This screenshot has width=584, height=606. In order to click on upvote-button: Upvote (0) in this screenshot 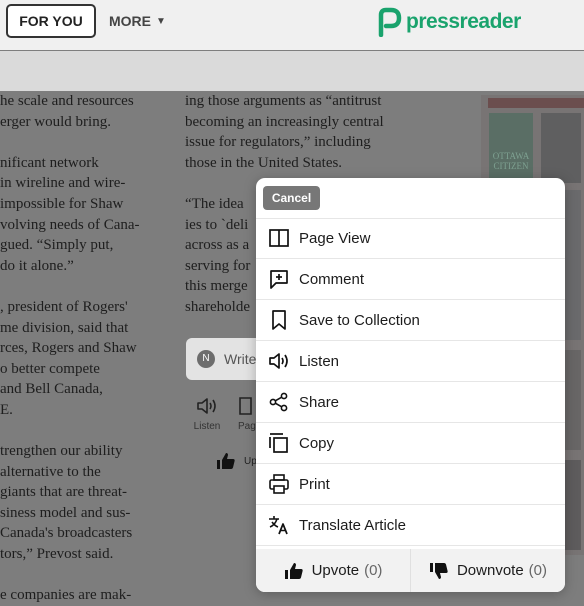, I will do `click(333, 570)`.